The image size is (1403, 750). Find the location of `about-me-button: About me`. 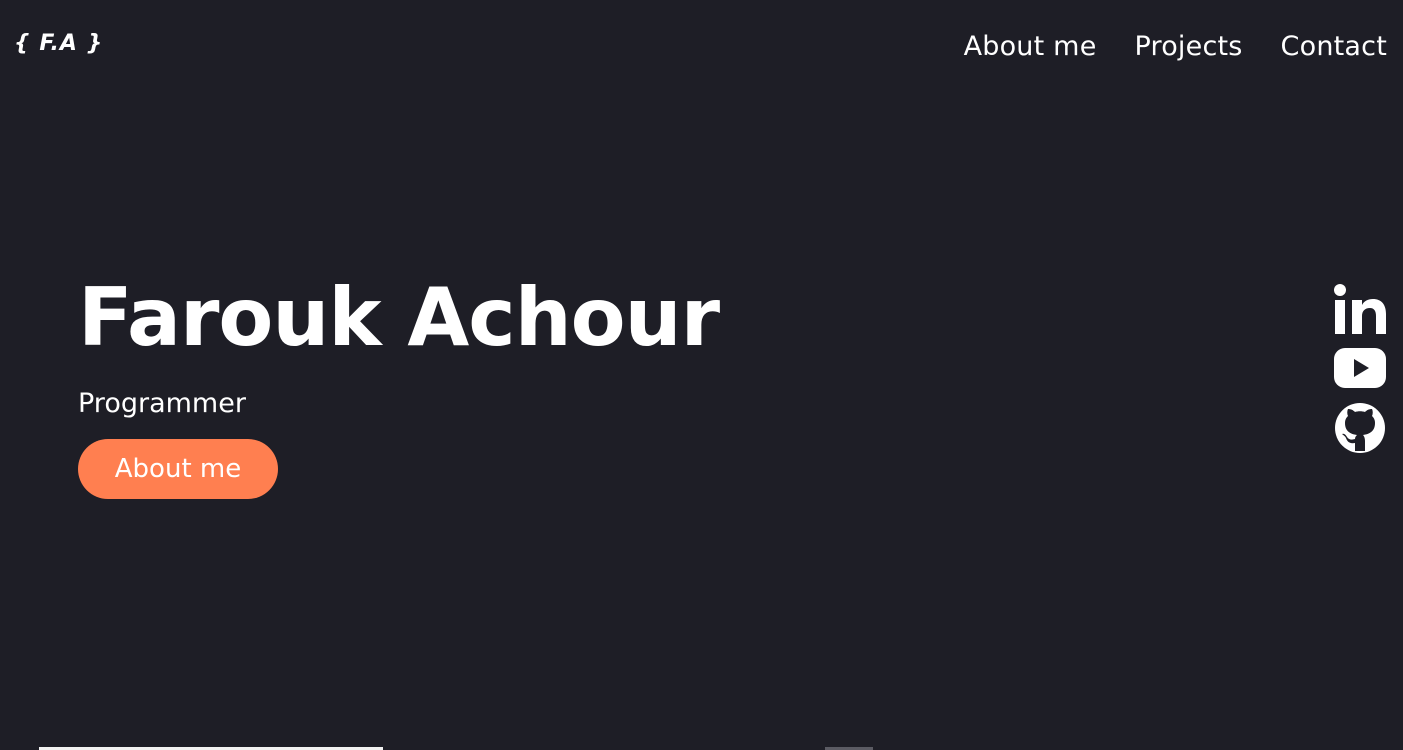

about-me-button: About me is located at coordinates (178, 469).